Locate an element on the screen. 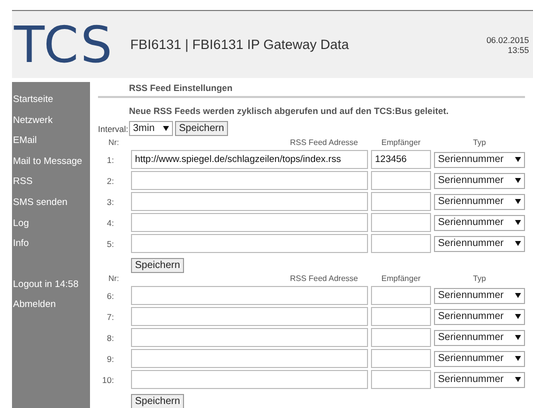  sidebar-link: SMS senden is located at coordinates (51, 203).